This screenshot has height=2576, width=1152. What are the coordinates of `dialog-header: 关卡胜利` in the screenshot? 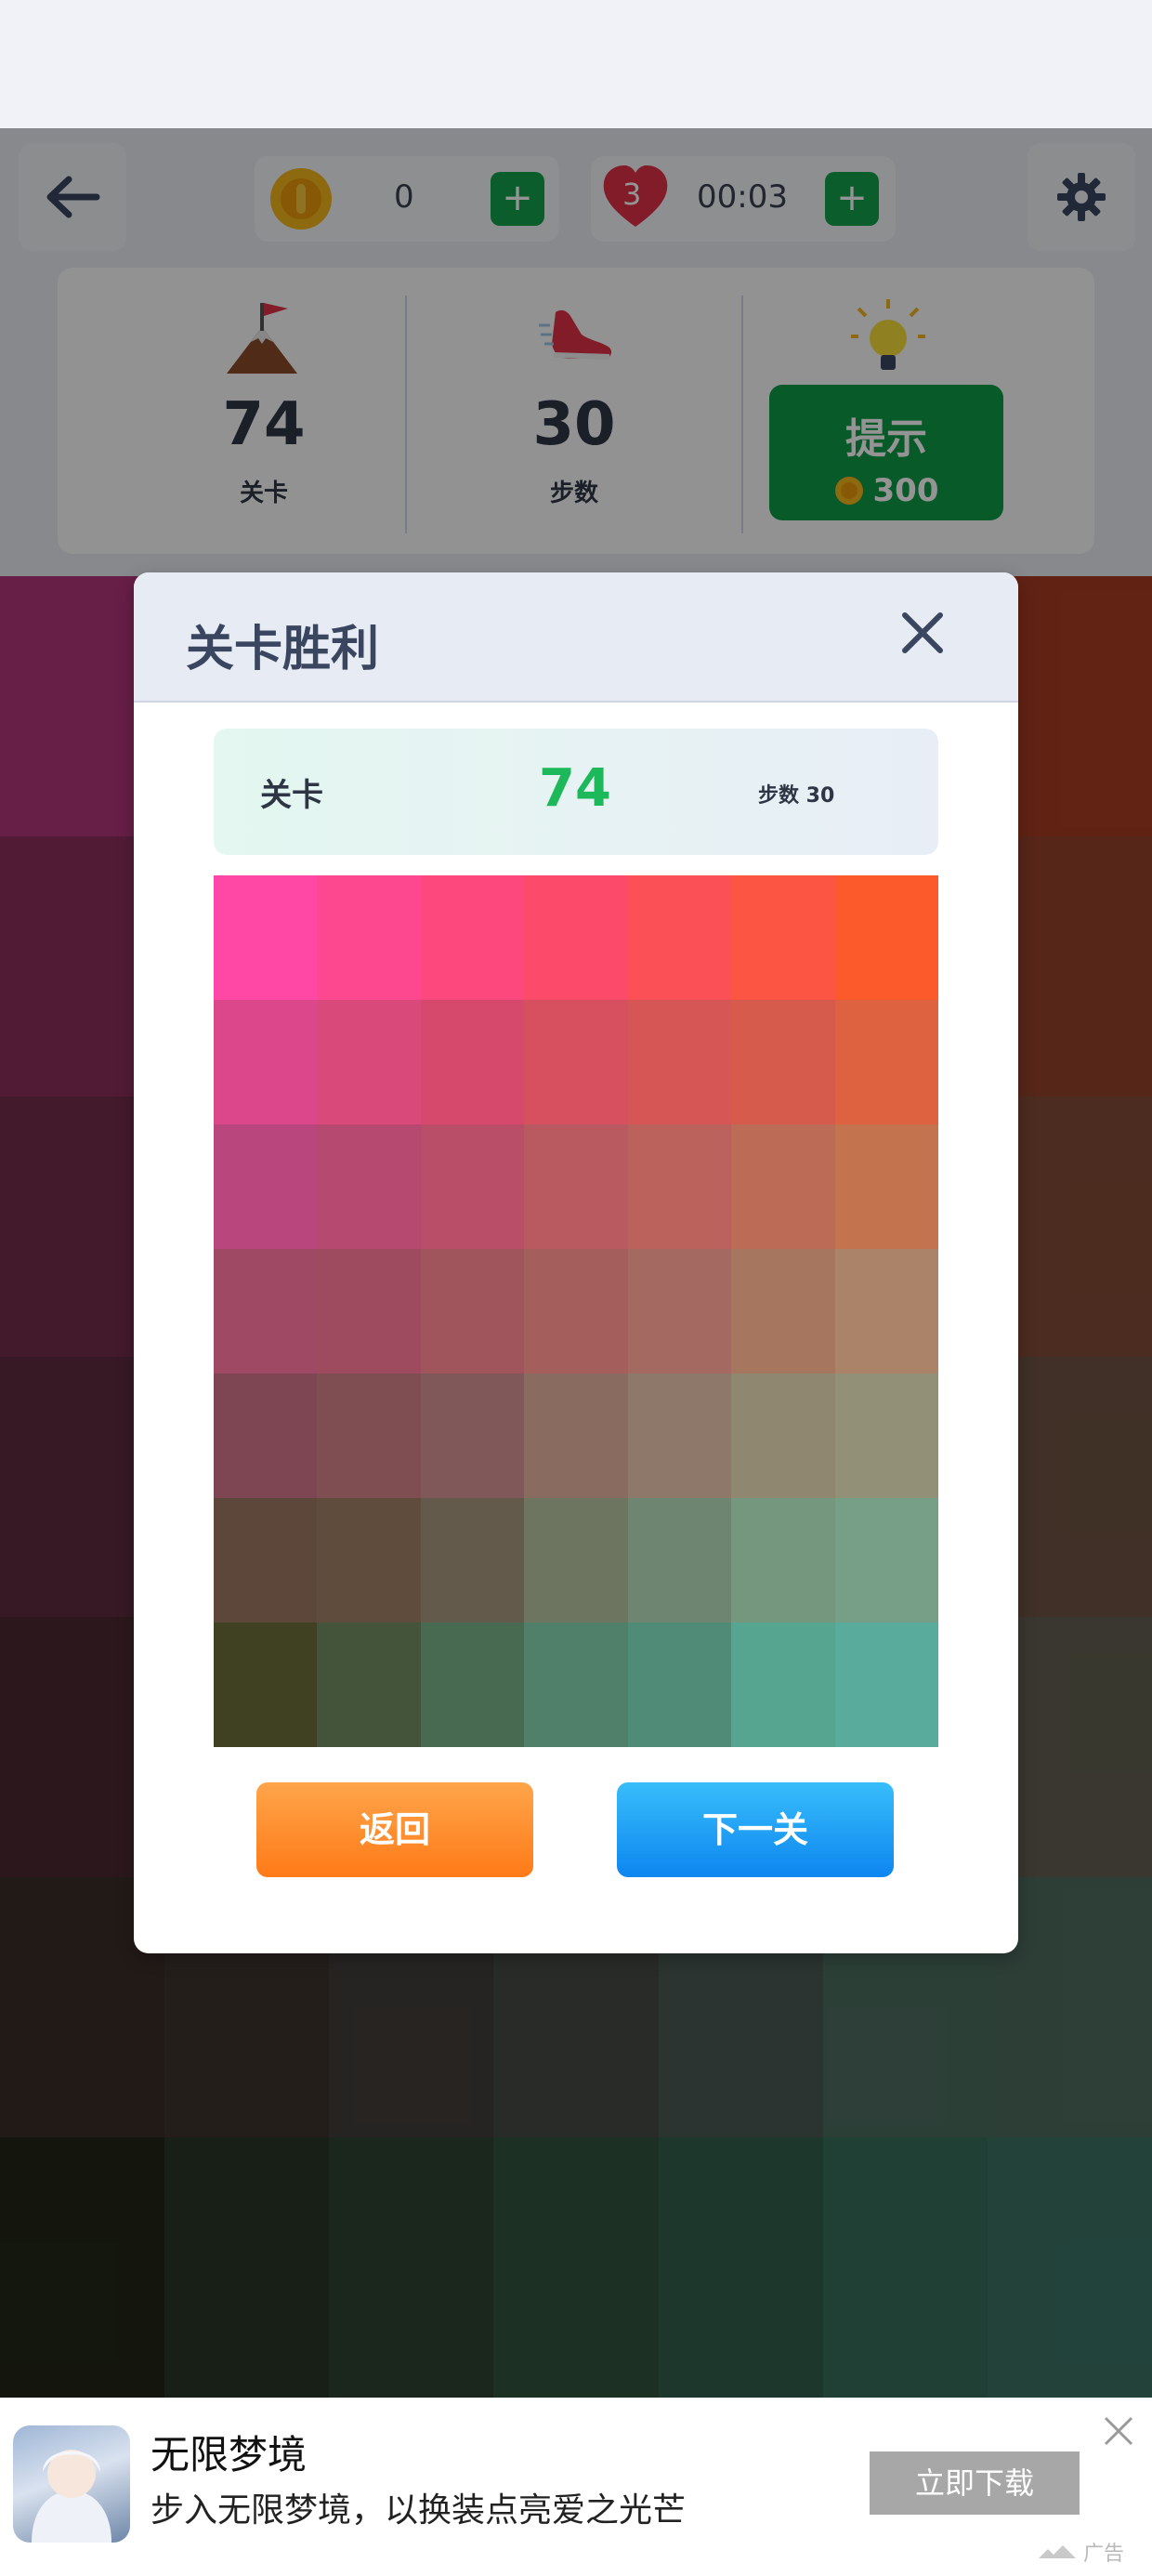 It's located at (576, 637).